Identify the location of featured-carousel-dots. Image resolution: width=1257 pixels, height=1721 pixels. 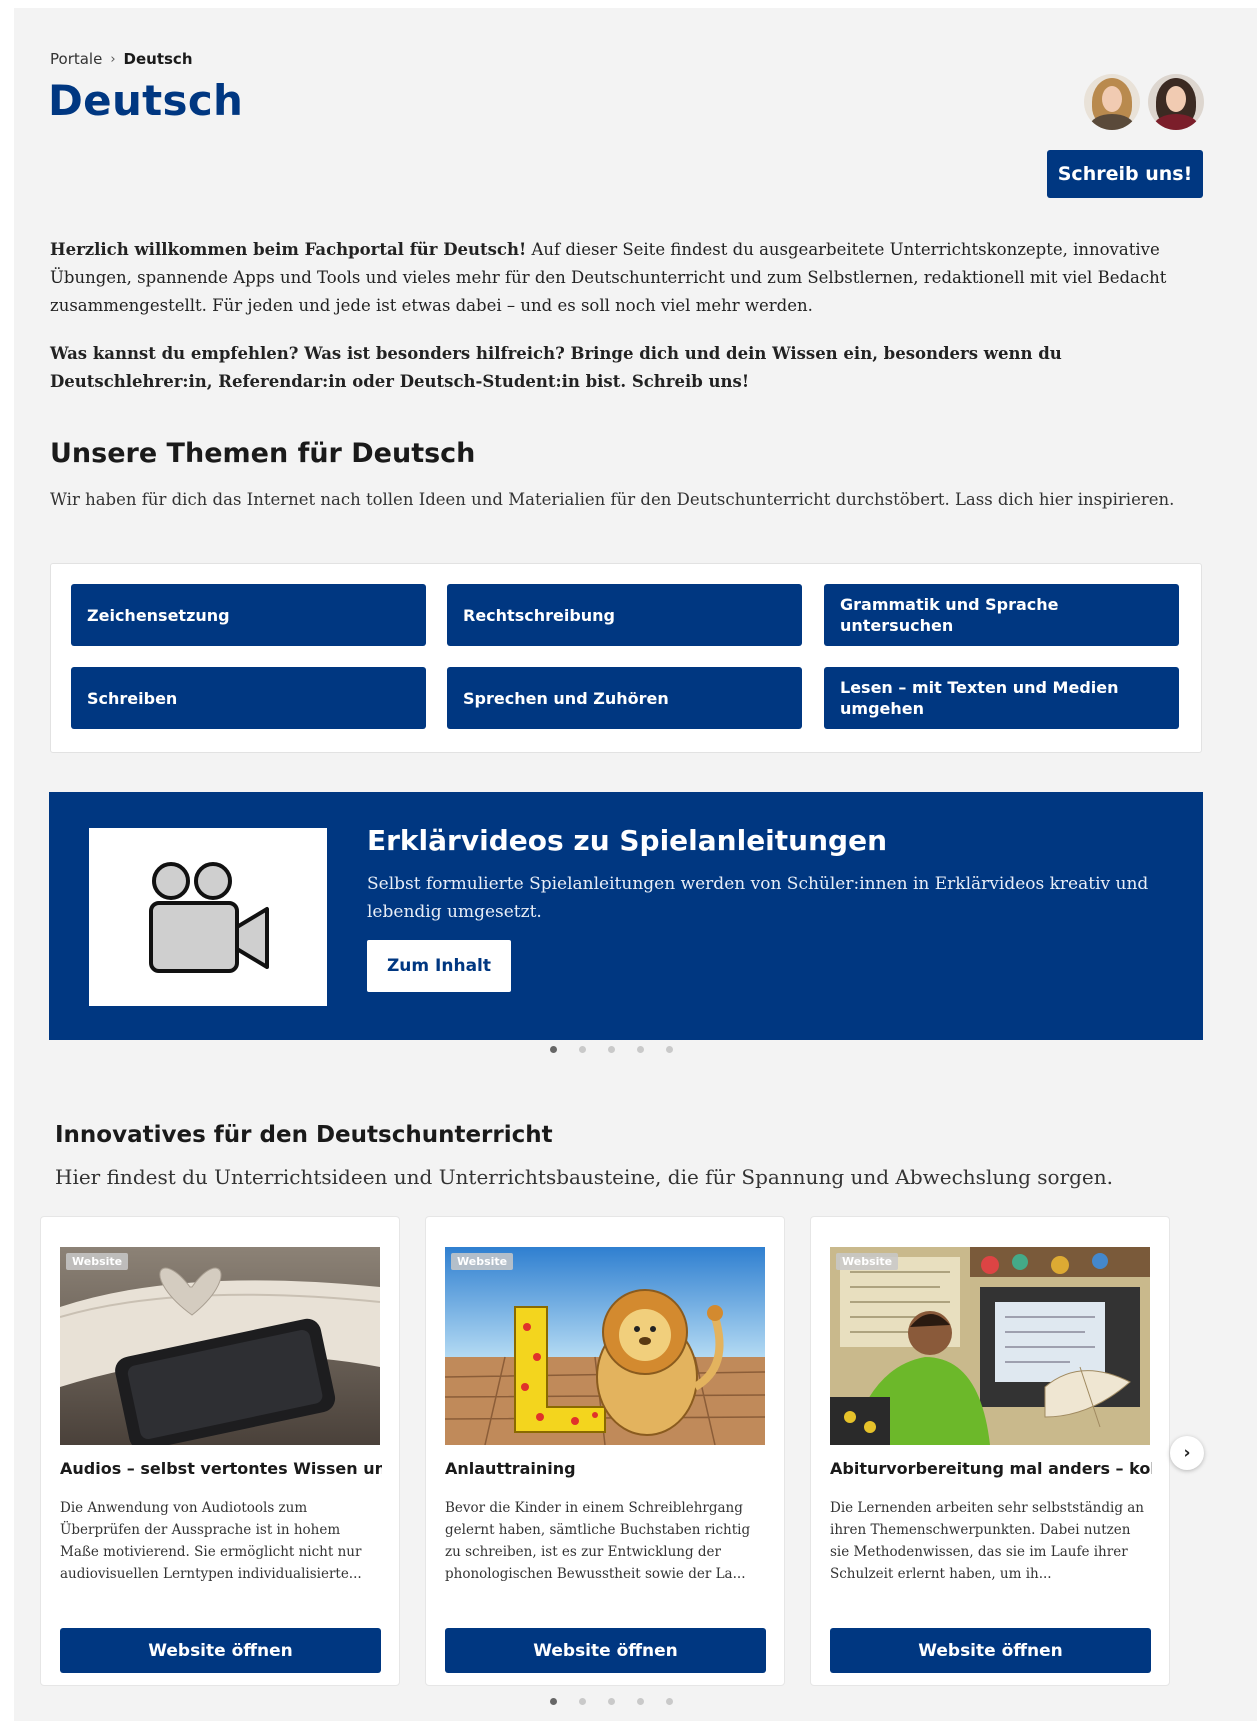
(611, 1049).